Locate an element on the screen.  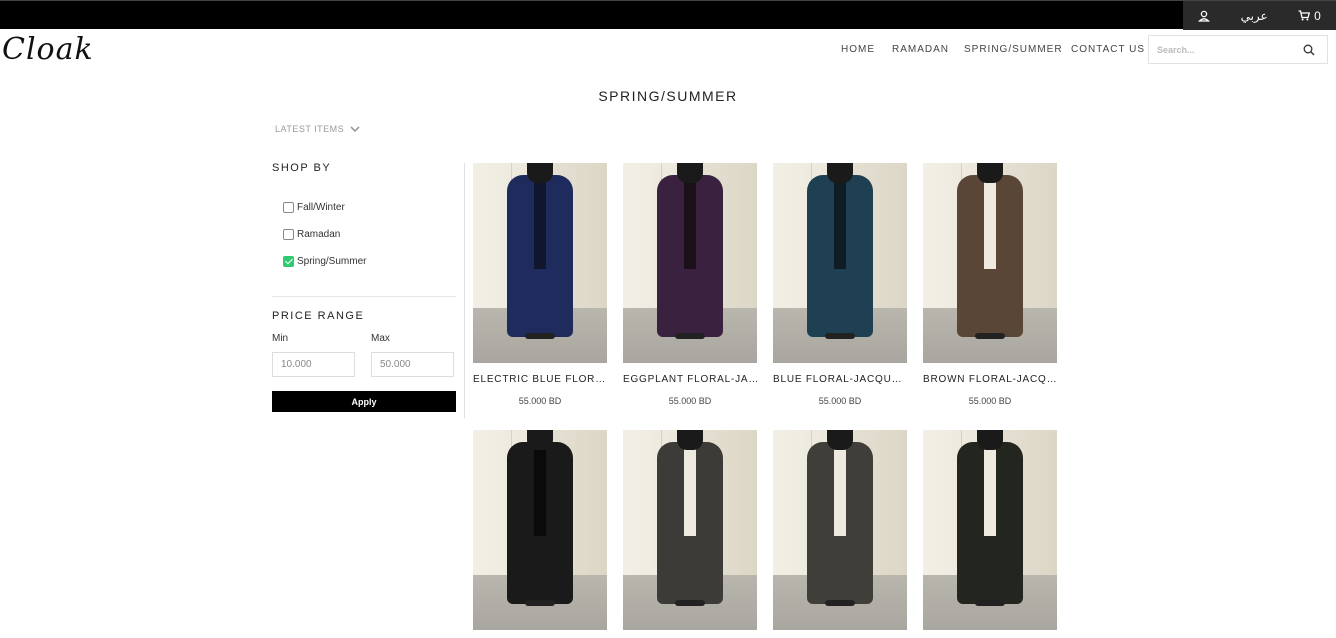
nav-spring-summer: SPRING/SUMMER is located at coordinates (1013, 49).